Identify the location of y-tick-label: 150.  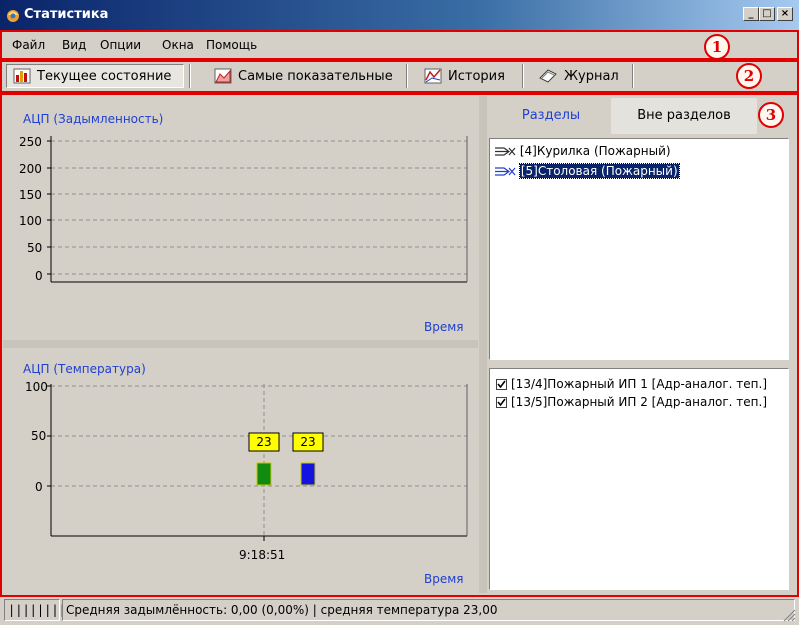
(30, 195).